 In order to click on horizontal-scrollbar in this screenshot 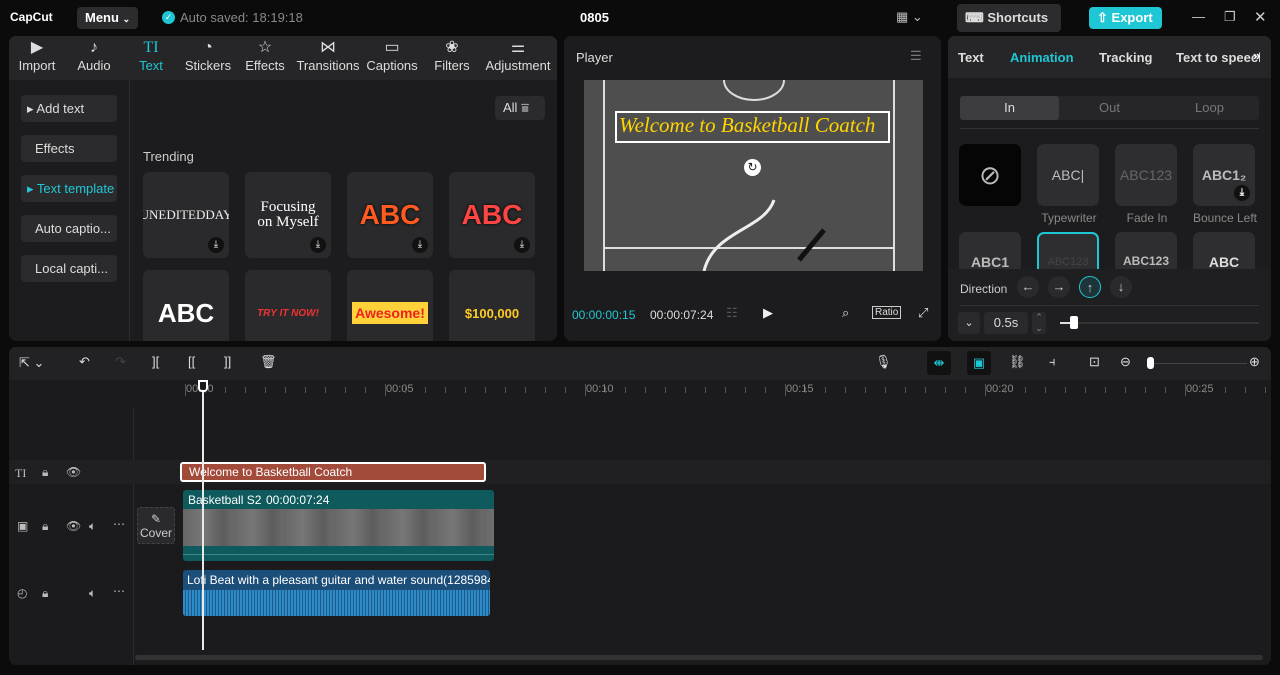, I will do `click(699, 657)`.